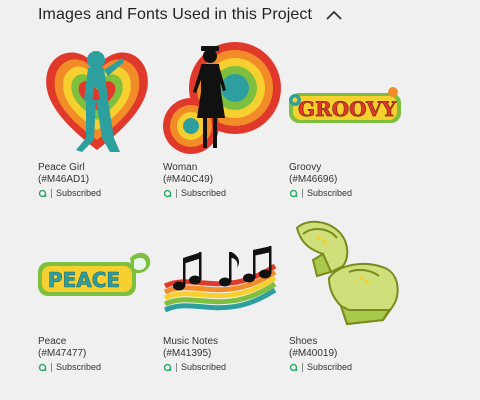 This screenshot has height=400, width=480. What do you see at coordinates (334, 15) in the screenshot?
I see `chevron-up-icon` at bounding box center [334, 15].